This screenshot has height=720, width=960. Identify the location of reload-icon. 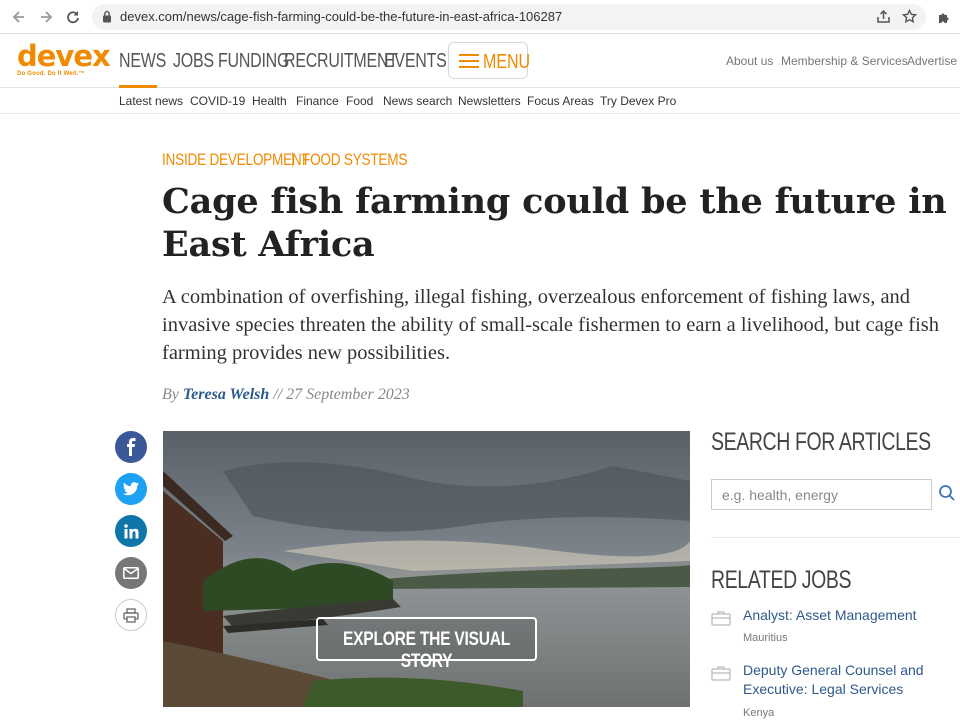
(73, 17).